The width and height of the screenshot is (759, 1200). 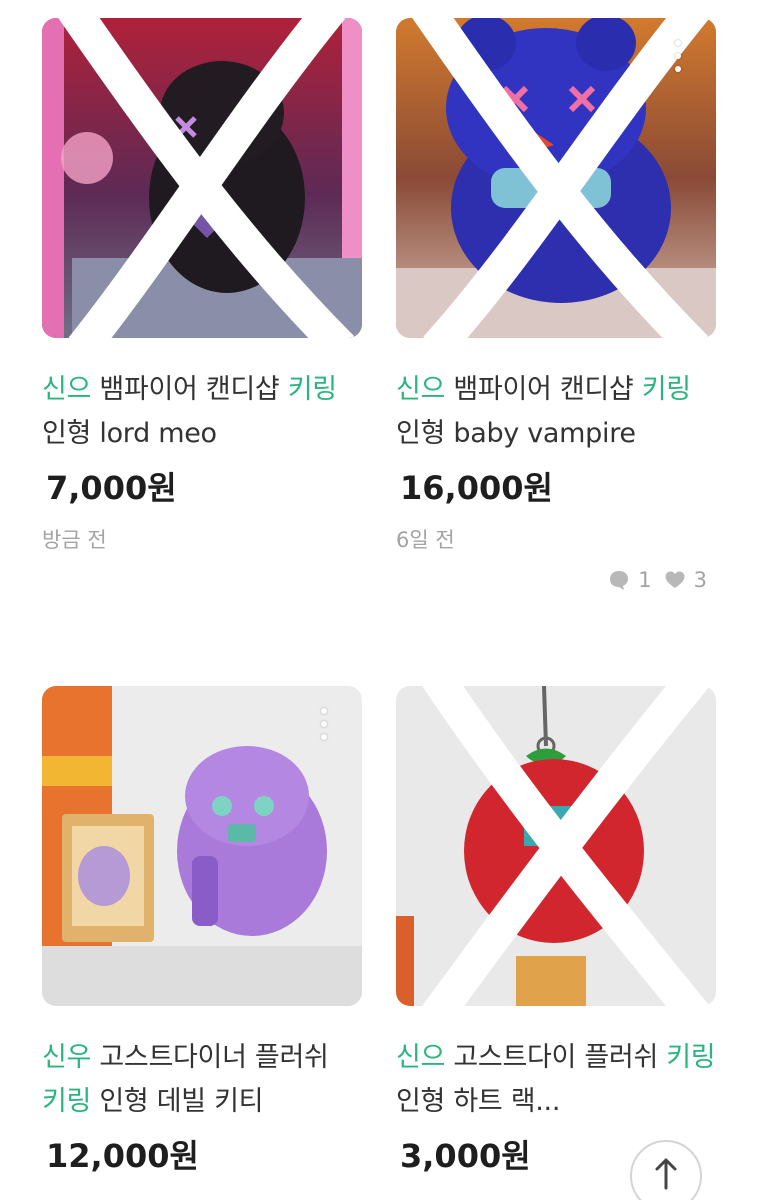 What do you see at coordinates (619, 580) in the screenshot?
I see `chat-bubble-icon` at bounding box center [619, 580].